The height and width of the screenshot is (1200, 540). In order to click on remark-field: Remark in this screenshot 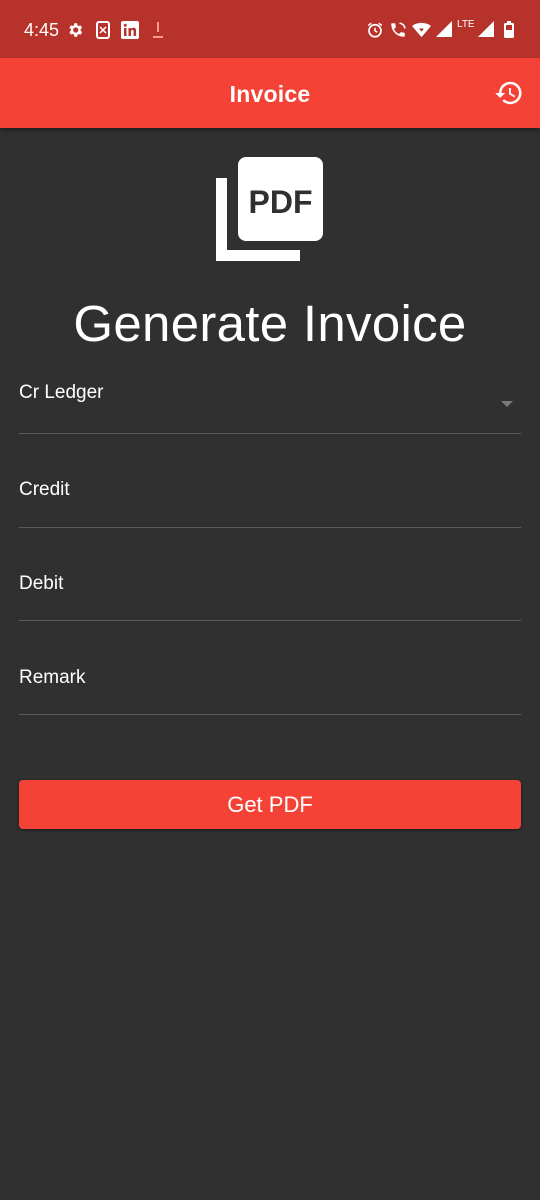, I will do `click(270, 691)`.